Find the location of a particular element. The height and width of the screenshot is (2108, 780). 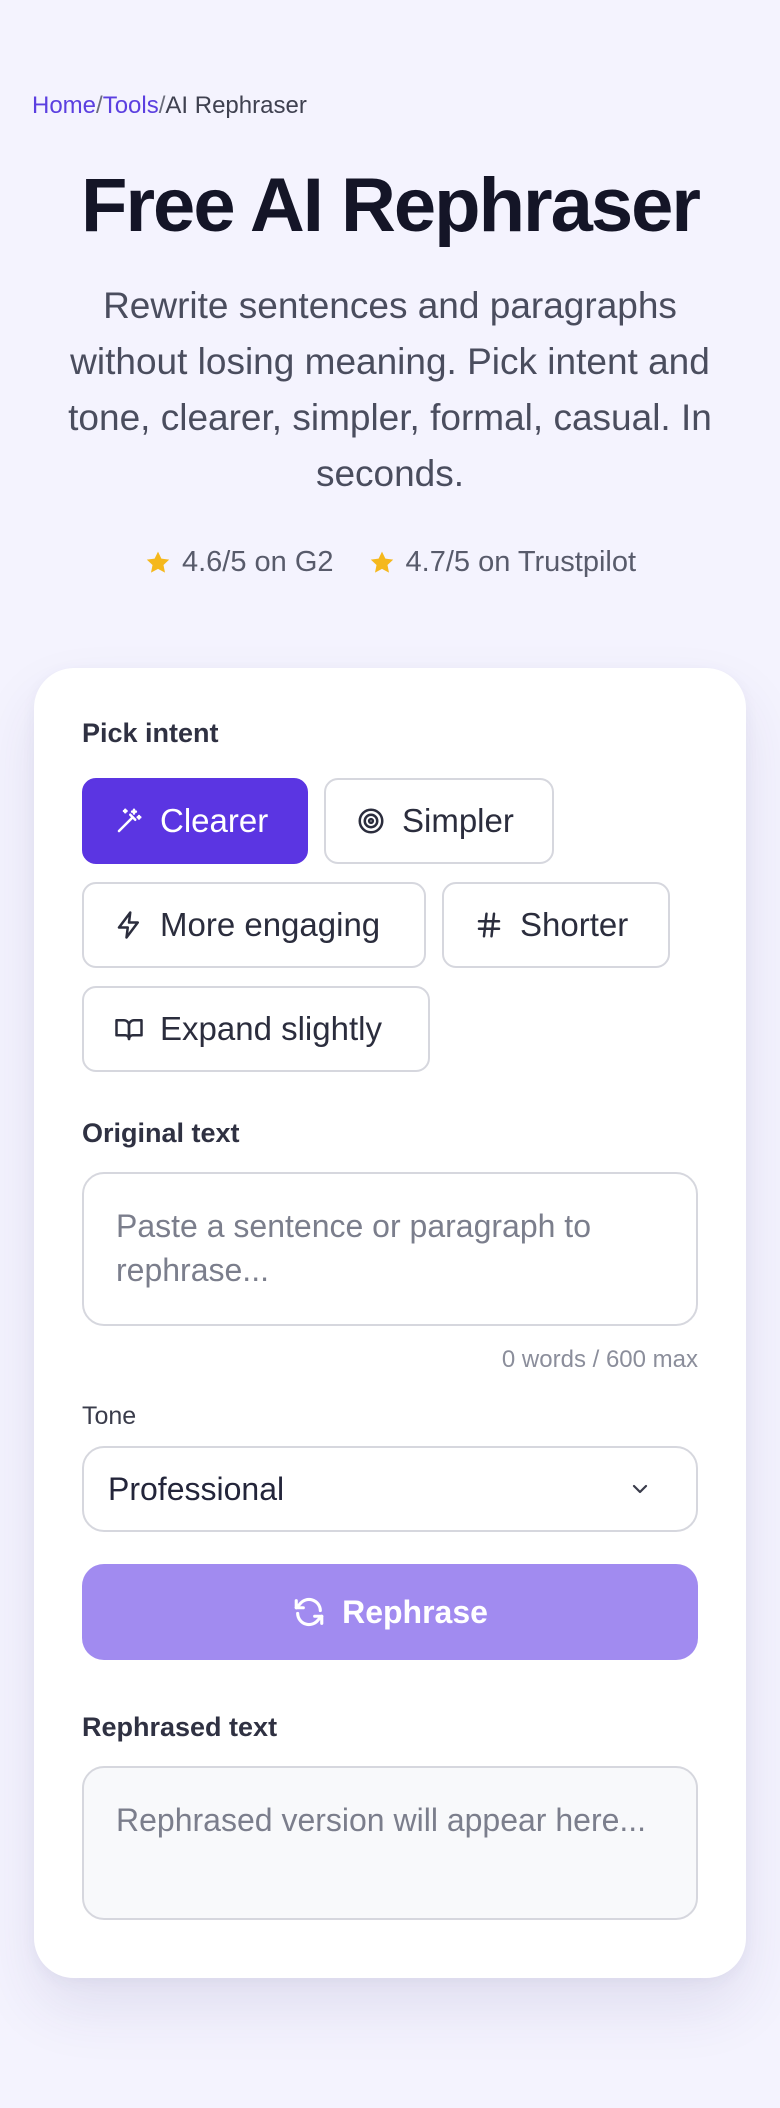

intent-option-shorter: Shorter is located at coordinates (556, 925).